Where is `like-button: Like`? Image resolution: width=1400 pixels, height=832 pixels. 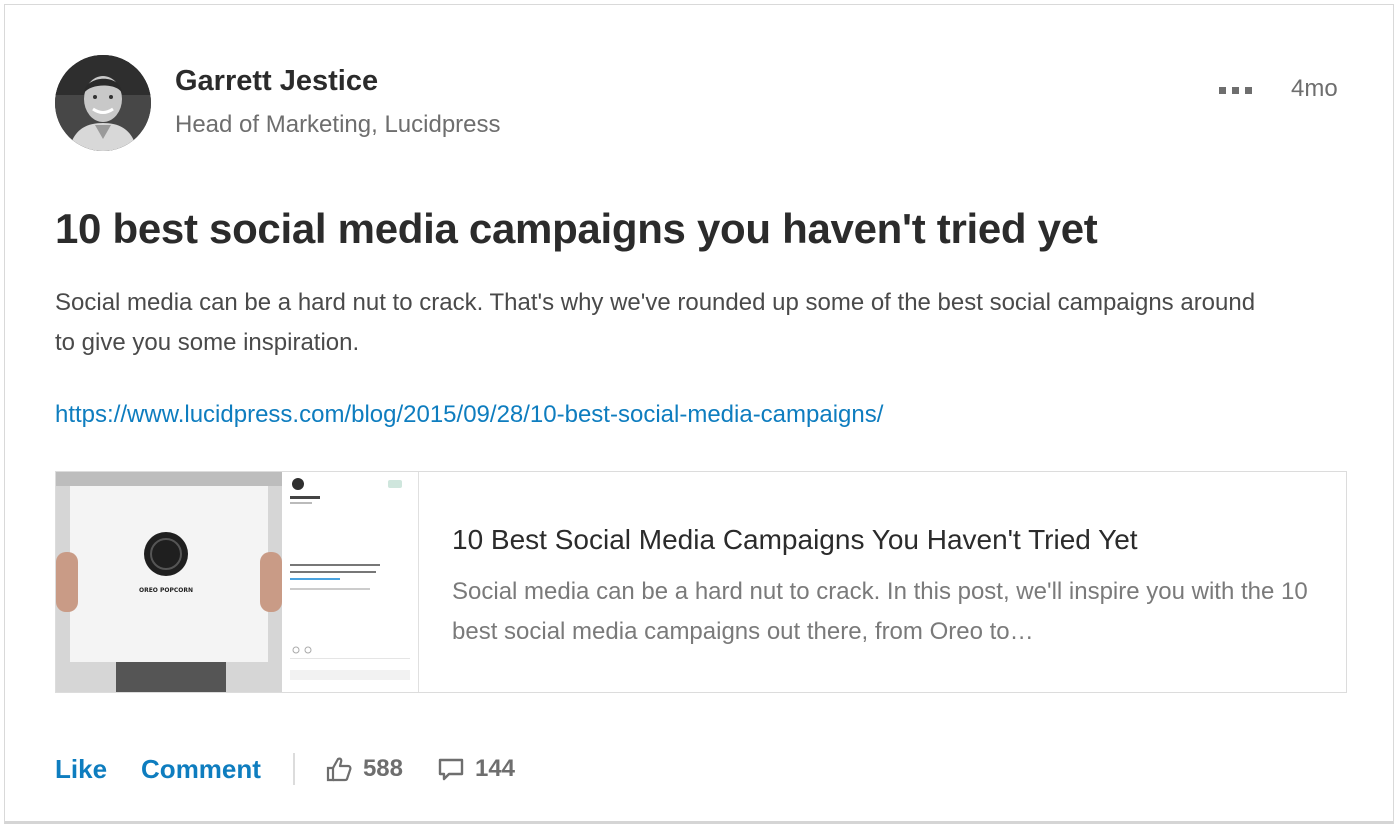
like-button: Like is located at coordinates (81, 769).